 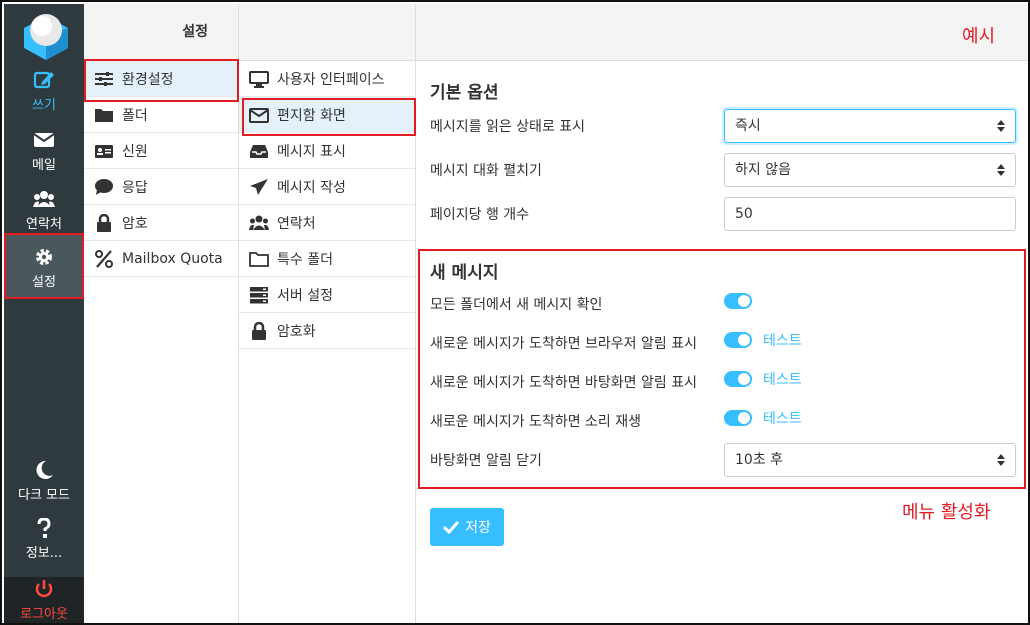 What do you see at coordinates (44, 91) in the screenshot?
I see `rail-compose: 쓰기` at bounding box center [44, 91].